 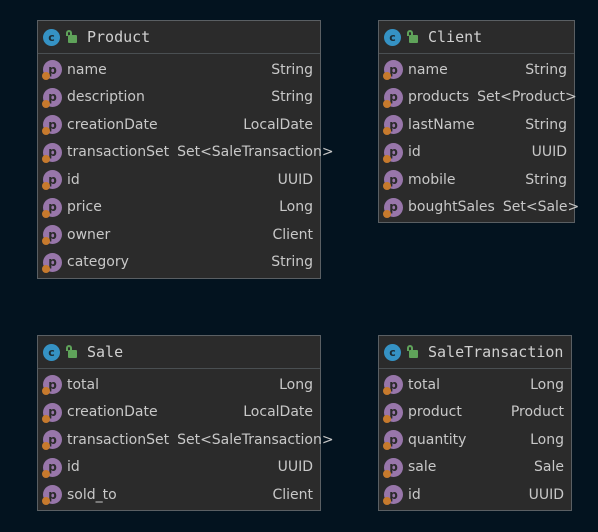 What do you see at coordinates (105, 352) in the screenshot?
I see `class-name: Sale` at bounding box center [105, 352].